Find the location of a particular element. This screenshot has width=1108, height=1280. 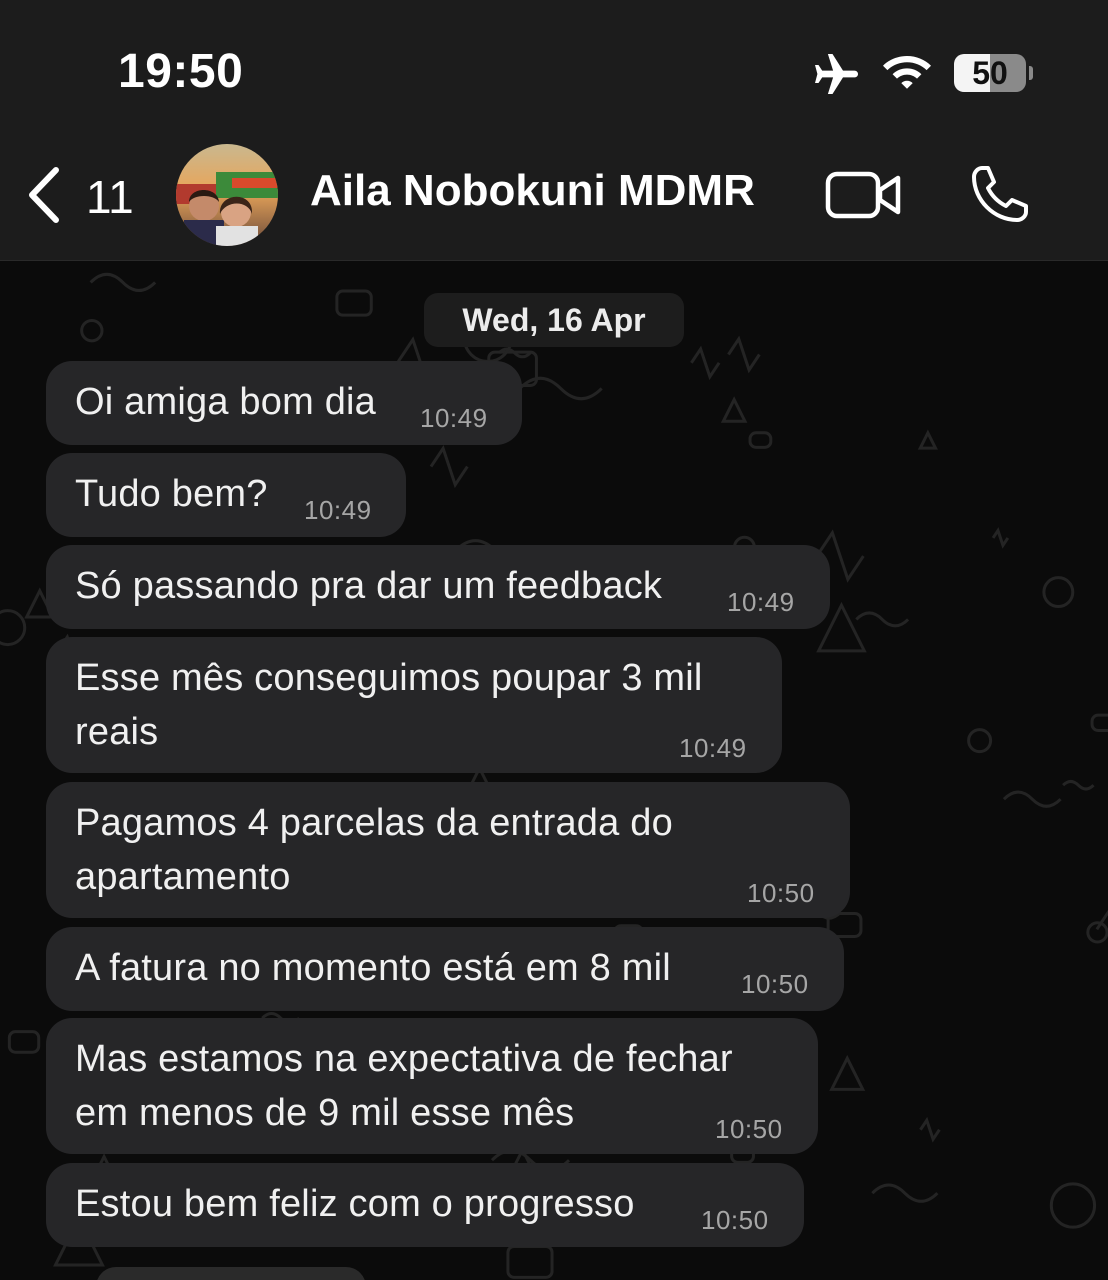

avatar is located at coordinates (227, 195).